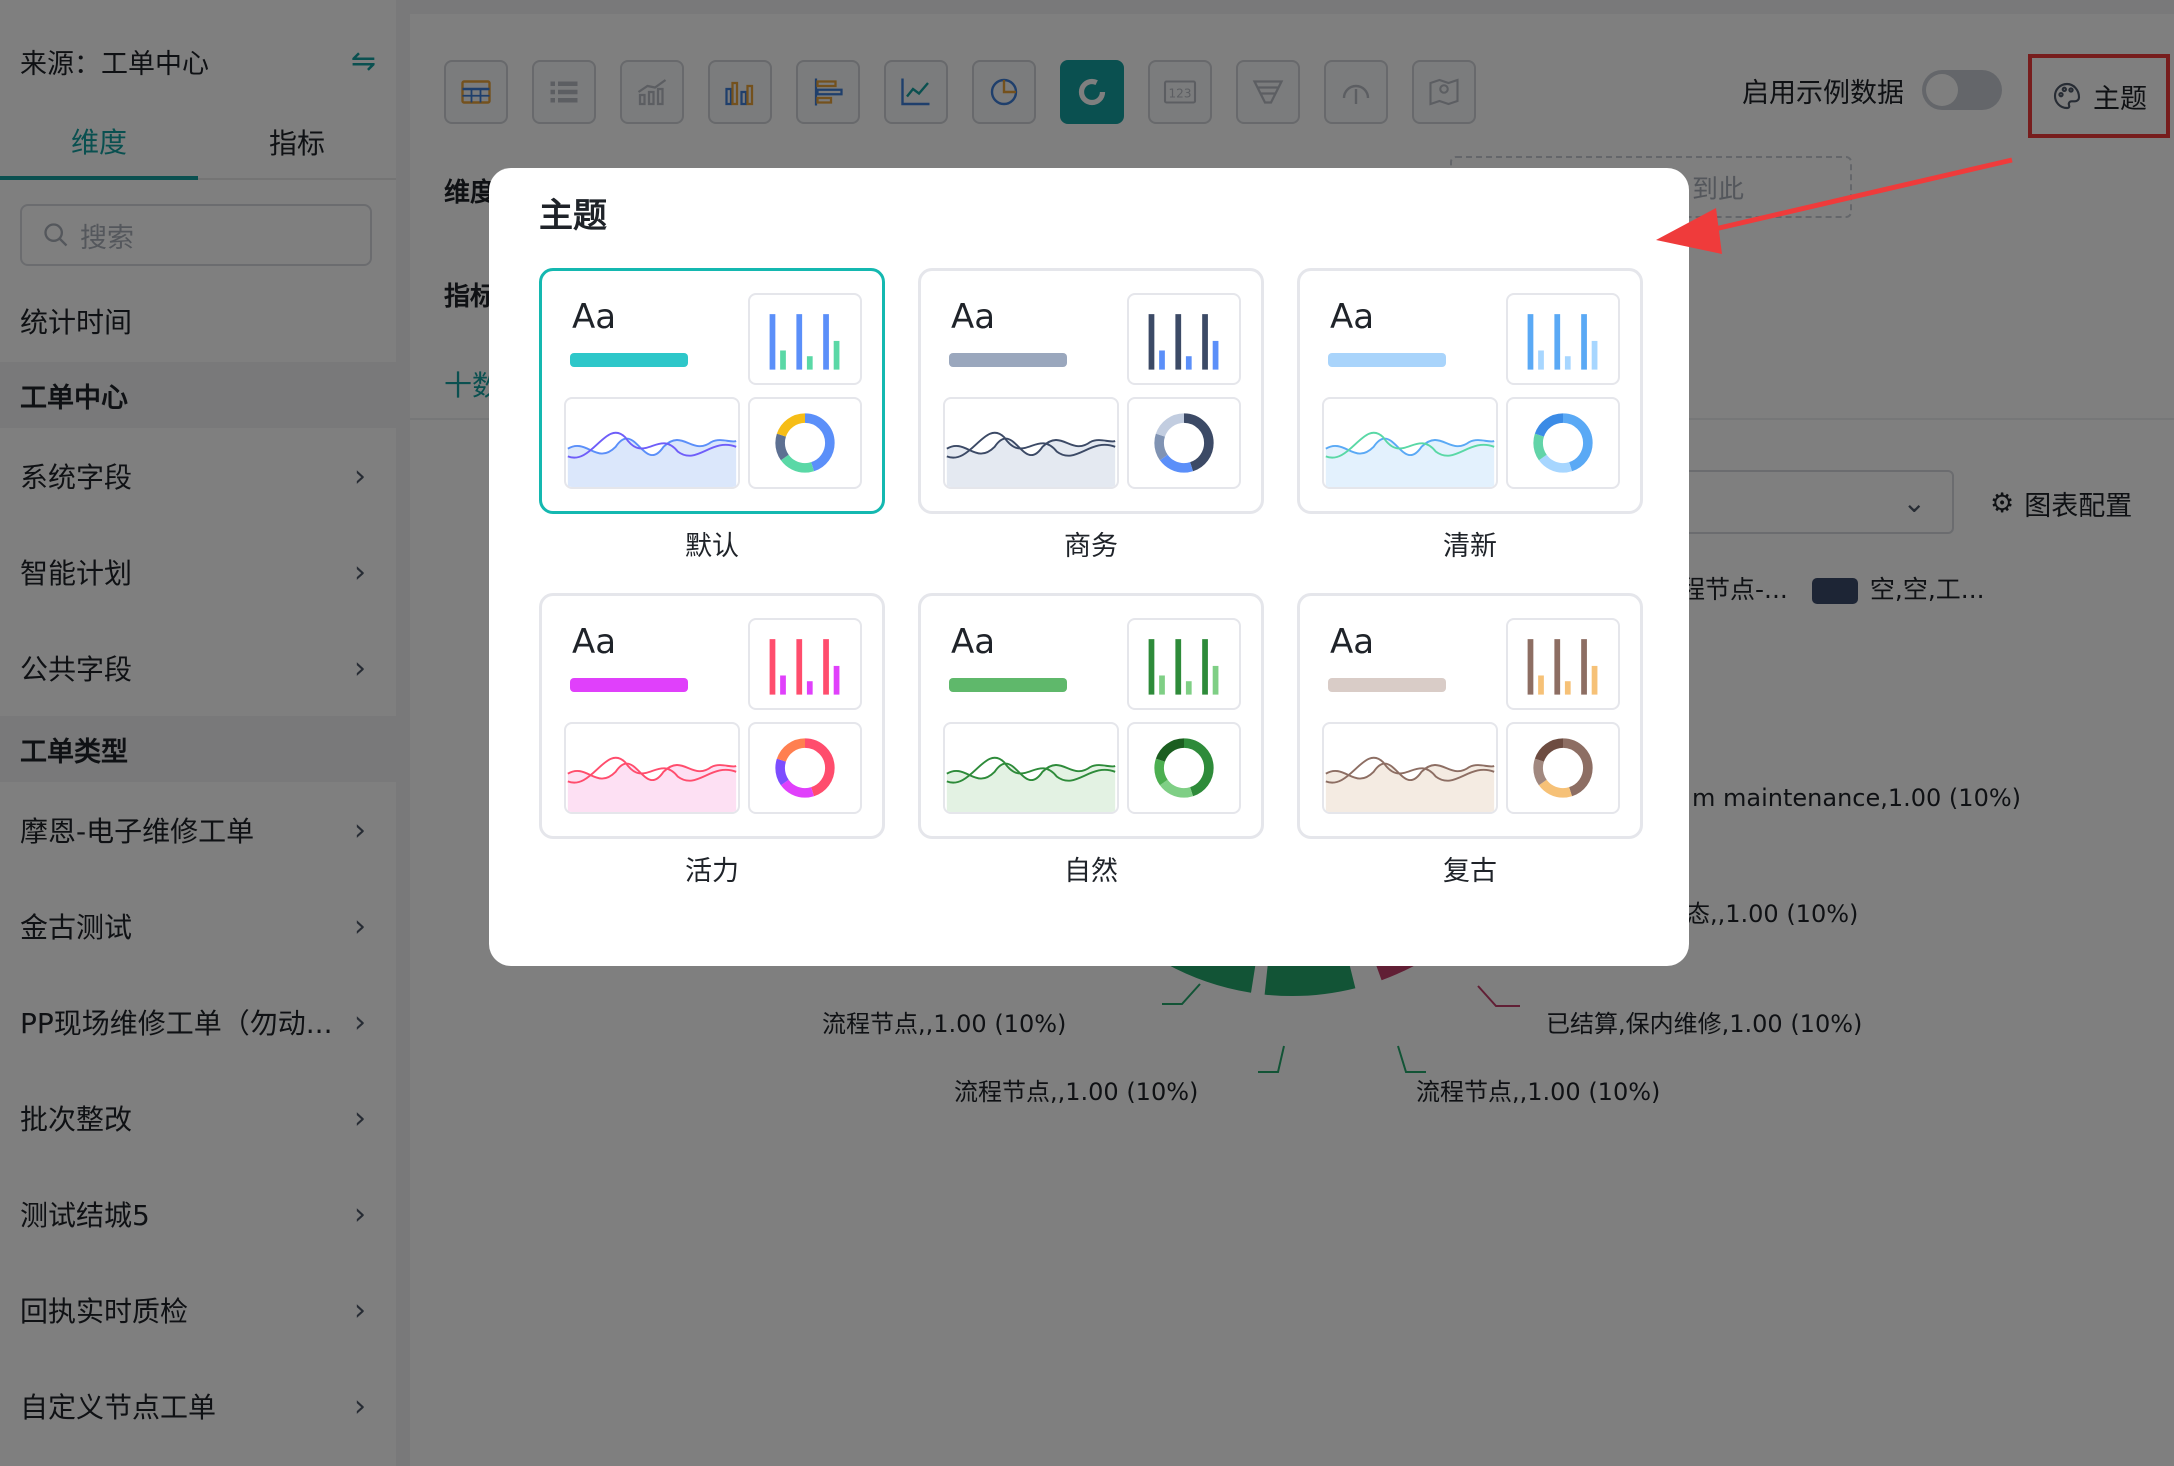 Image resolution: width=2174 pixels, height=1466 pixels. I want to click on theme-name: 默认, so click(712, 546).